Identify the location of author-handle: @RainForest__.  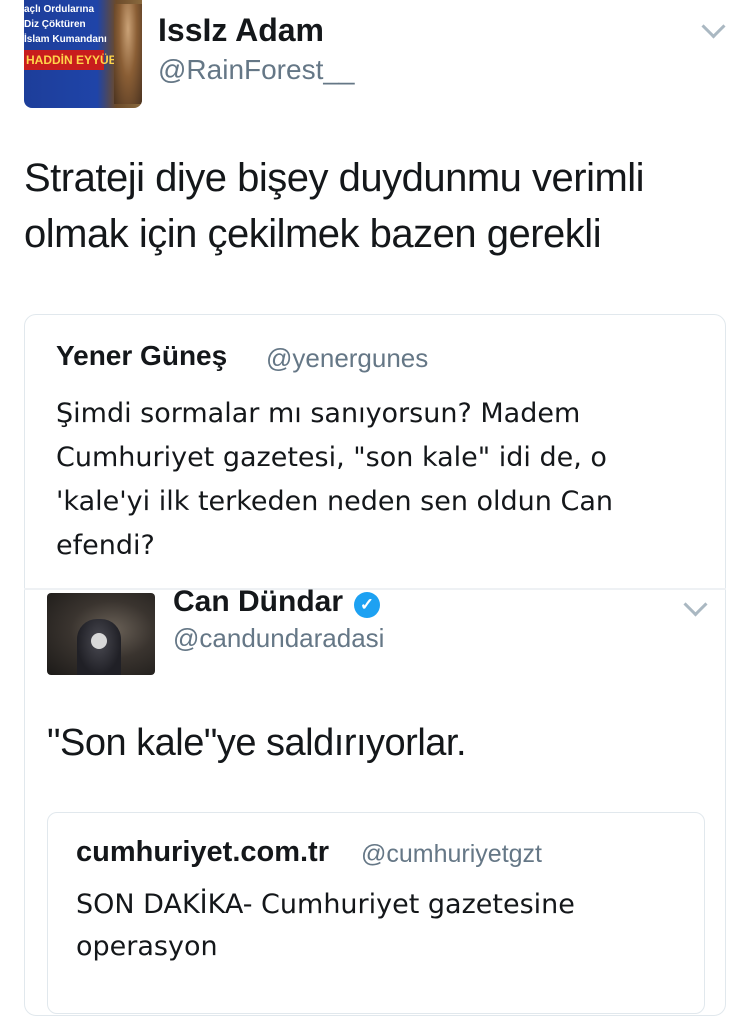
(256, 70).